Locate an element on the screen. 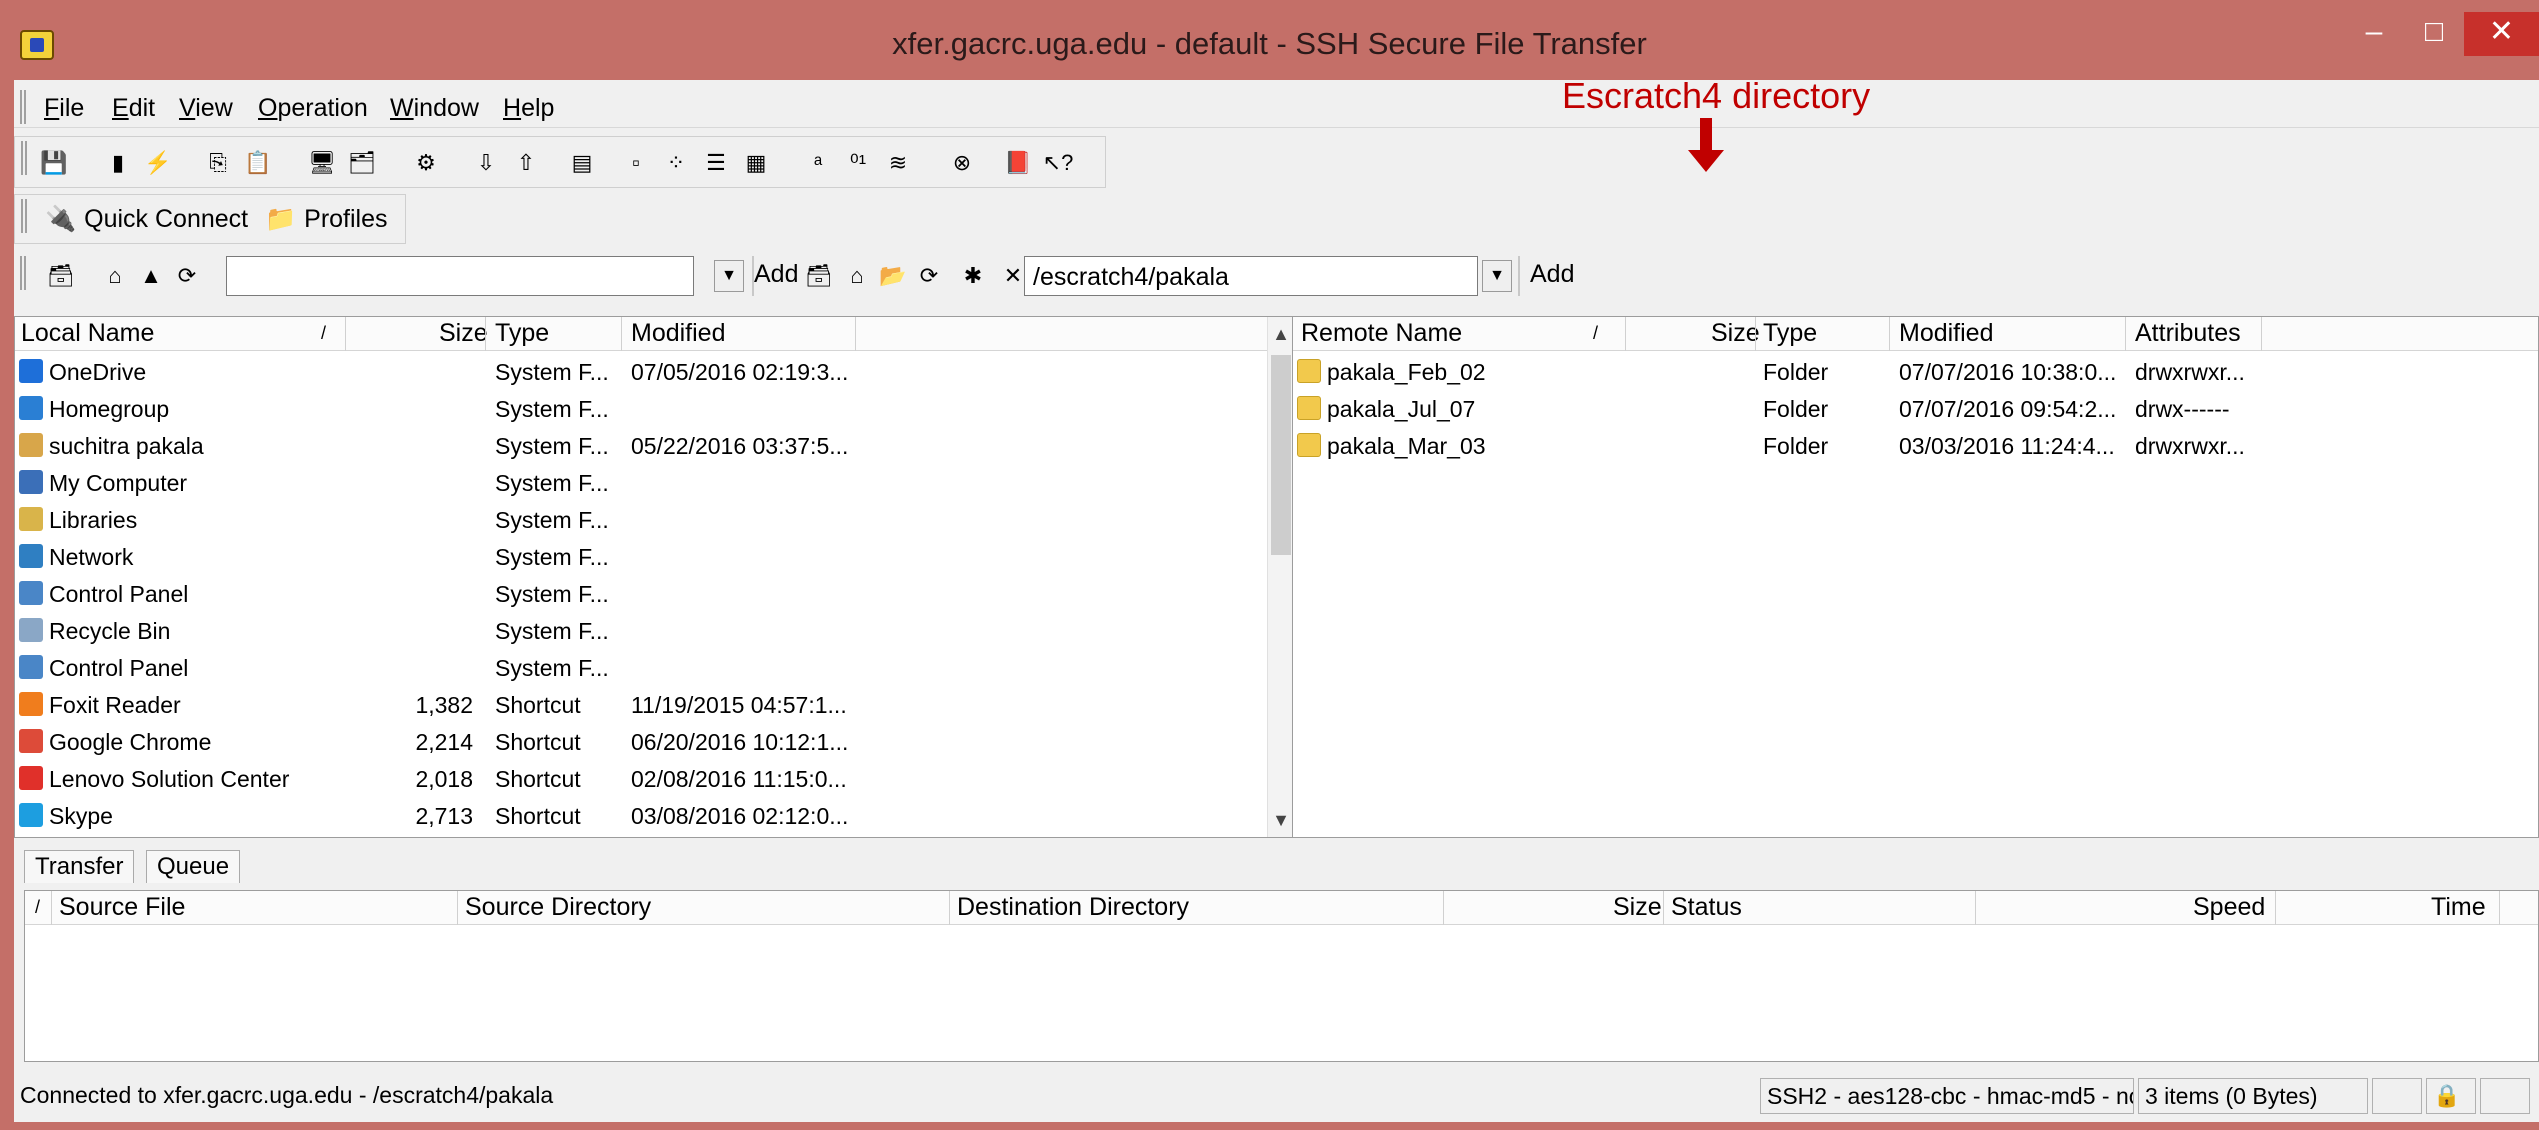 This screenshot has height=1130, width=2539. queue-size-header: Size is located at coordinates (1637, 907).